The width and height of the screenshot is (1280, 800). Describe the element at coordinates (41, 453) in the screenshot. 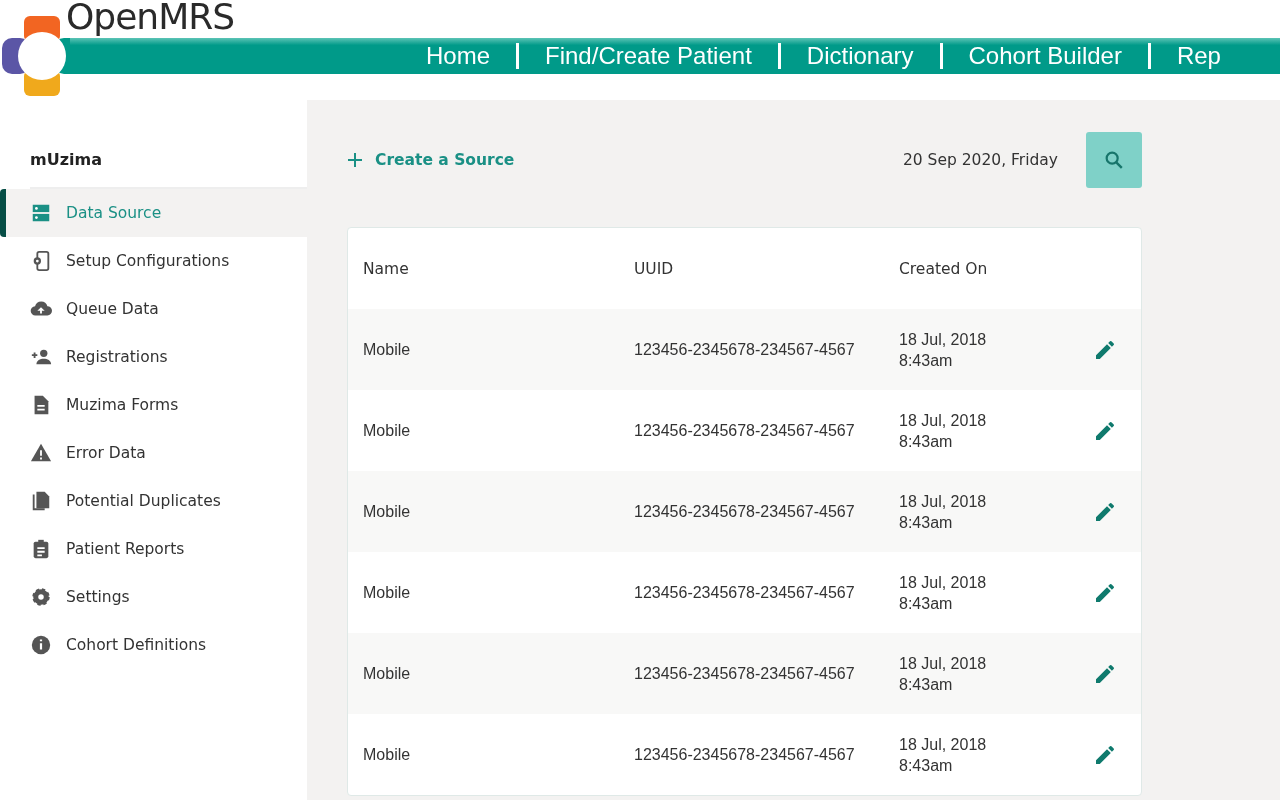

I see `warning-icon` at that location.